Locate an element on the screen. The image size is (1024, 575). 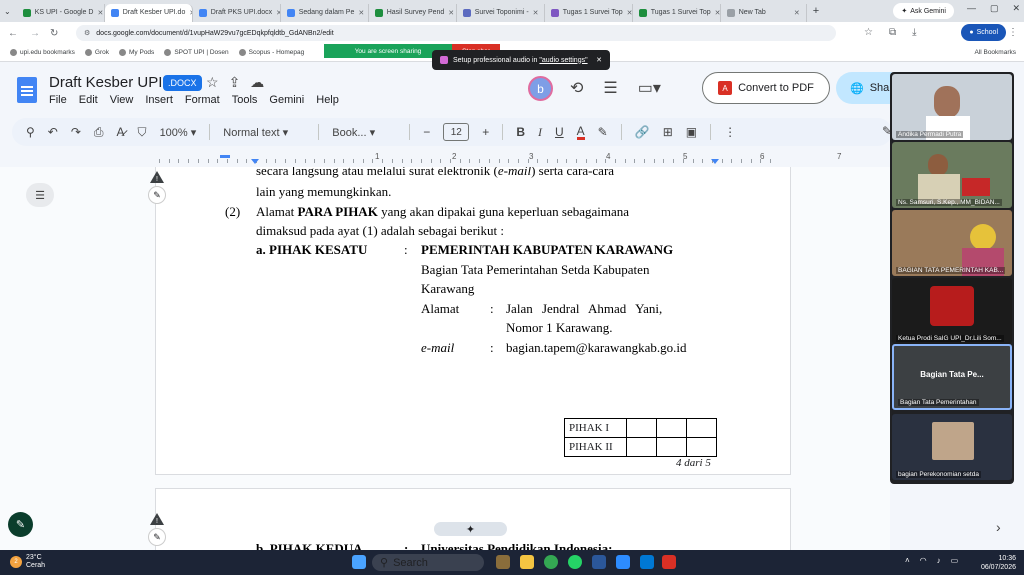
menu-help: Help is located at coordinates (327, 100).